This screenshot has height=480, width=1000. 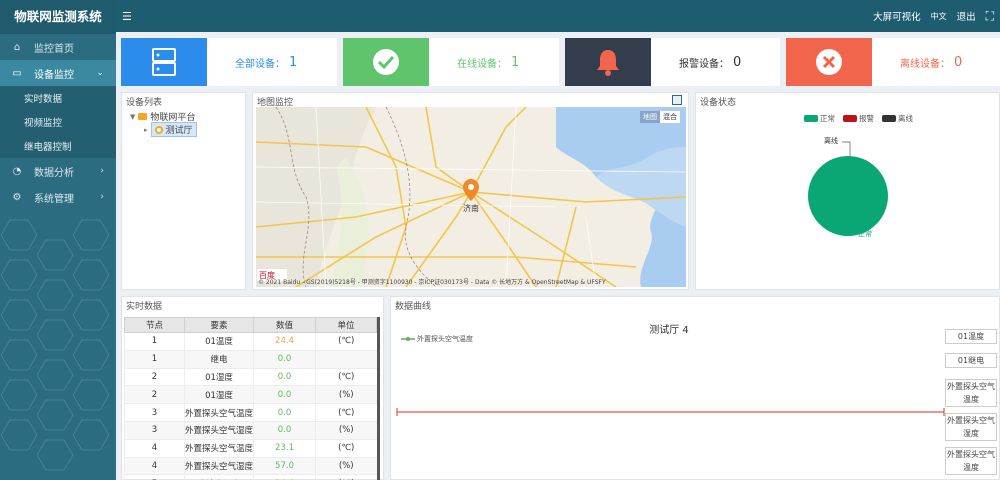 I want to click on device-status-panel: 设备状态 正常 报警 离线 离线 正常, so click(x=847, y=191).